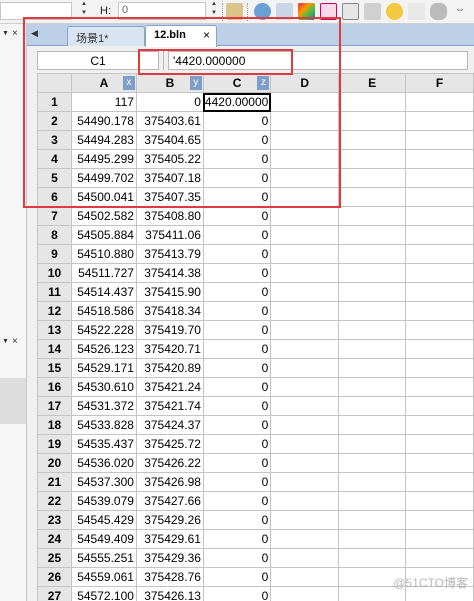 The height and width of the screenshot is (601, 474). What do you see at coordinates (169, 539) in the screenshot?
I see `cell-b: 375429.61` at bounding box center [169, 539].